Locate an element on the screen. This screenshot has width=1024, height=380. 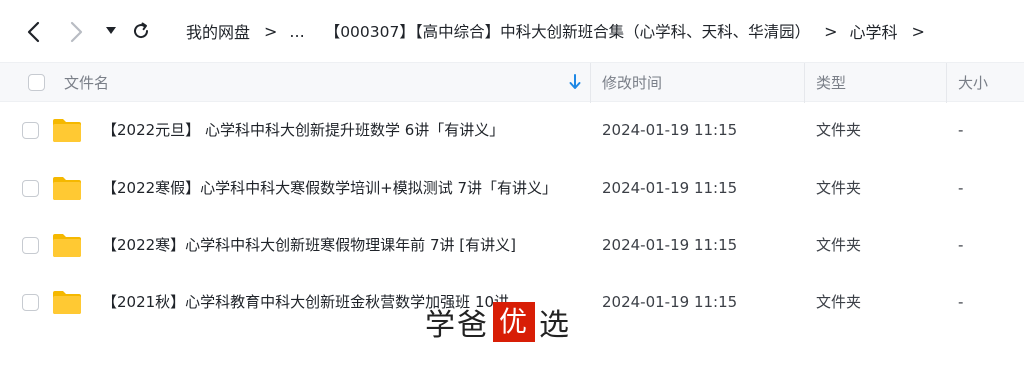
breadcrumb-root: 我的网盘 is located at coordinates (218, 31).